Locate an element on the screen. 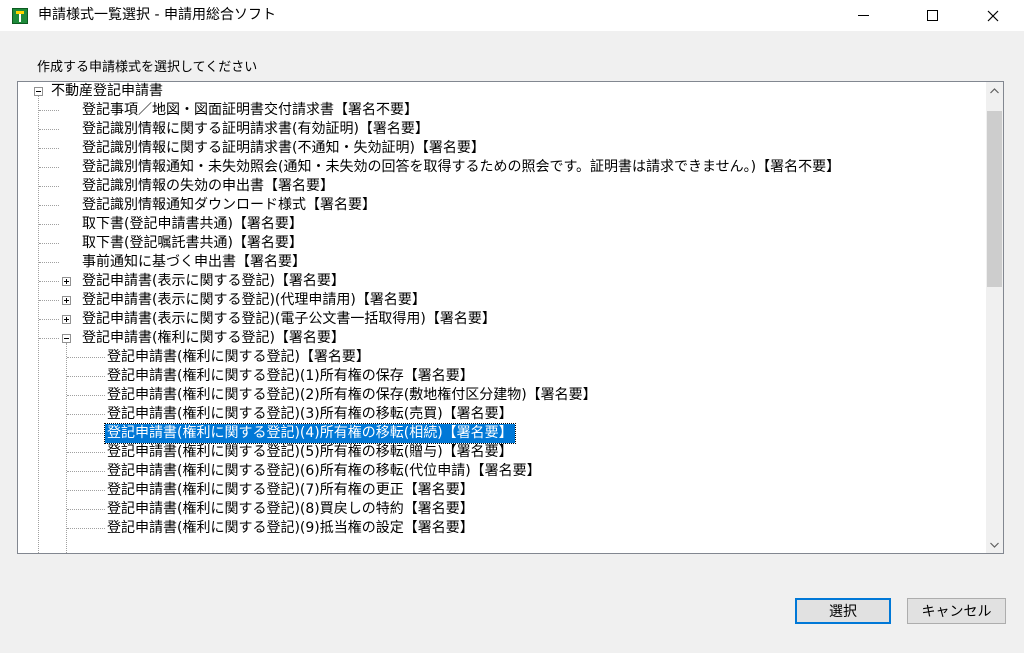 The width and height of the screenshot is (1024, 653). maximize-icon is located at coordinates (932, 15).